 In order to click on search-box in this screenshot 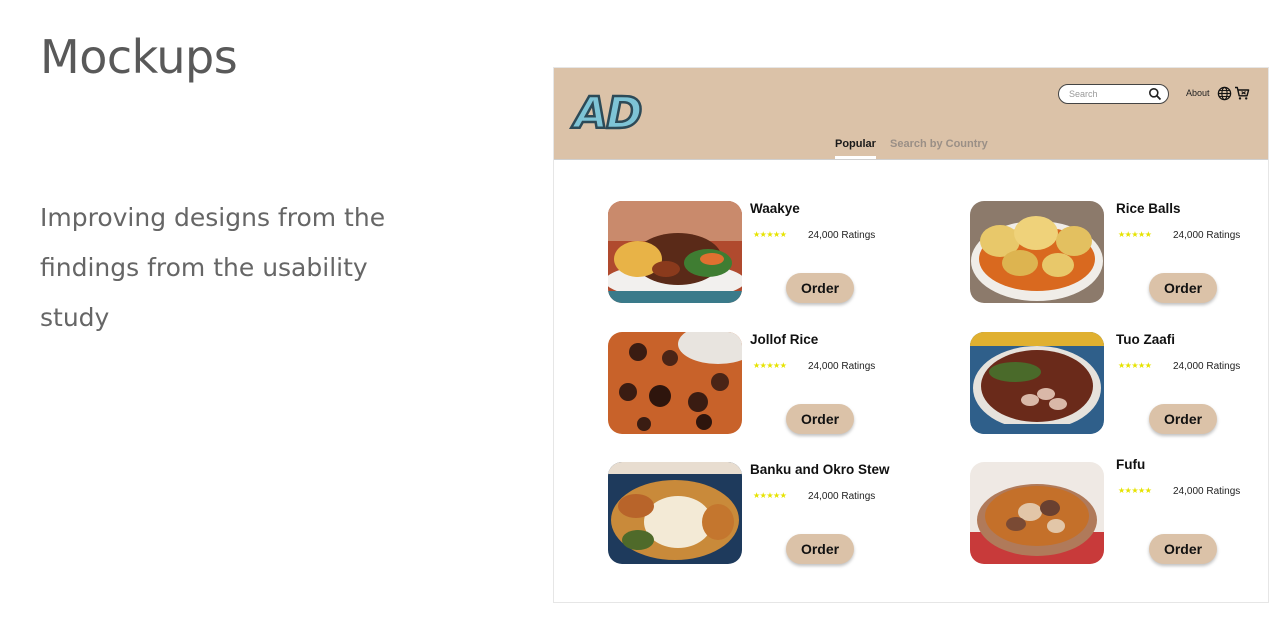, I will do `click(1113, 94)`.